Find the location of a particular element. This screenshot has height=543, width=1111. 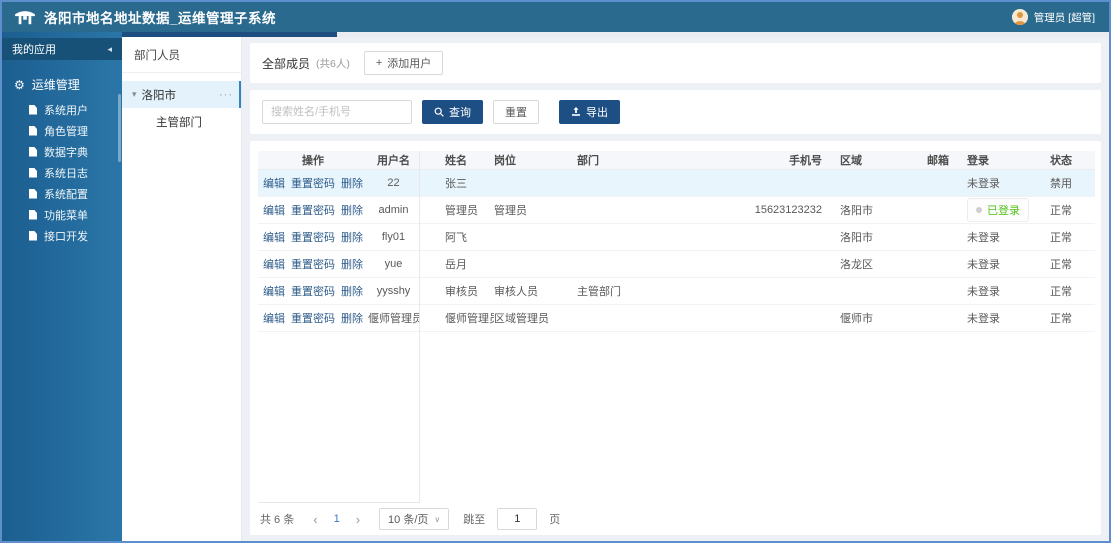

cell-name: 管理员 is located at coordinates (456, 210).